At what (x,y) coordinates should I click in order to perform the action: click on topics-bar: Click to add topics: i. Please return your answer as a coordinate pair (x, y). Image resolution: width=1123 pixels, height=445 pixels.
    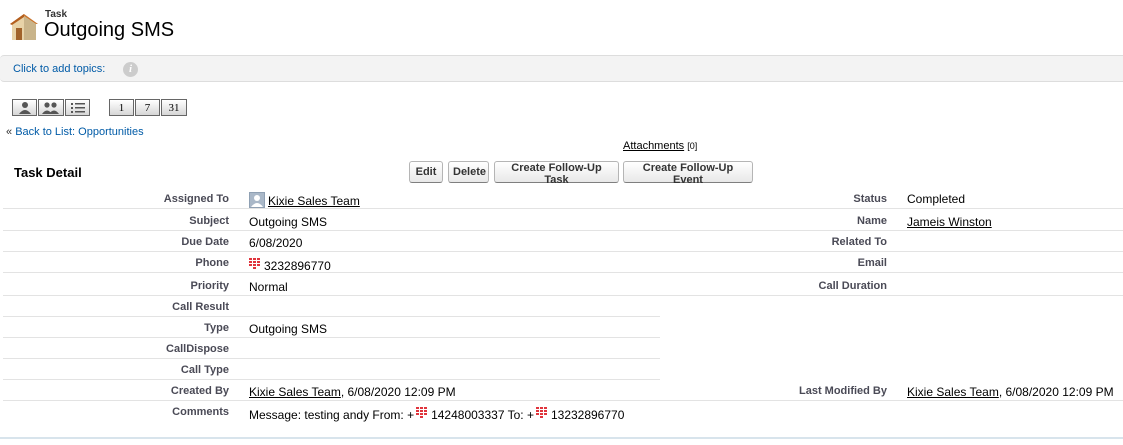
    Looking at the image, I should click on (561, 68).